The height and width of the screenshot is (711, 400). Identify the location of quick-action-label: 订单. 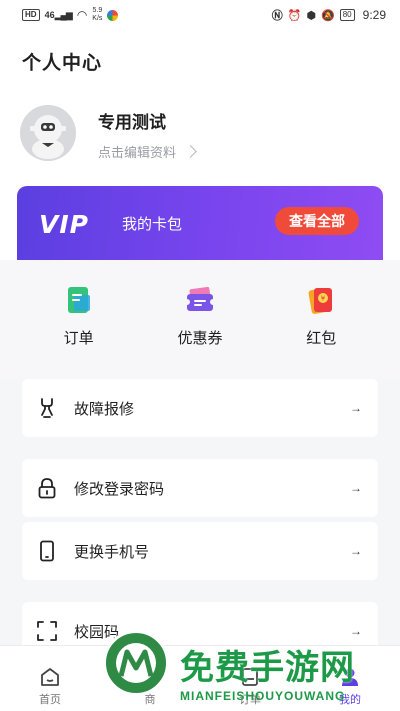
(78, 338).